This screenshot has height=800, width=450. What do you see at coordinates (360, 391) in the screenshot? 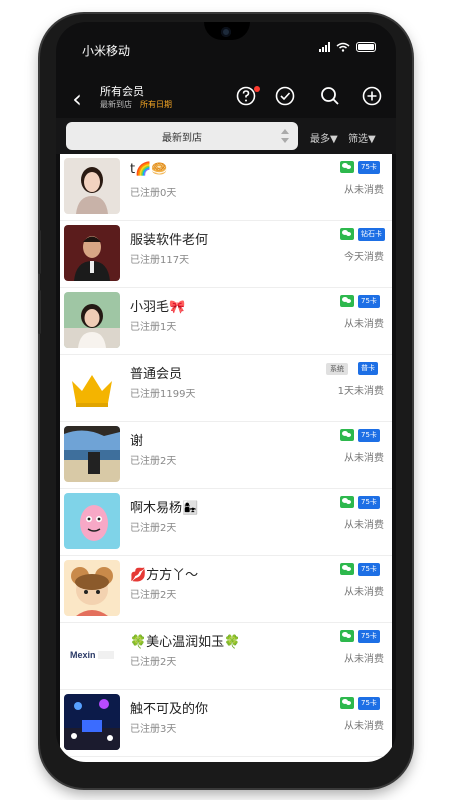
I see `consumption-status: 1天未消费` at bounding box center [360, 391].